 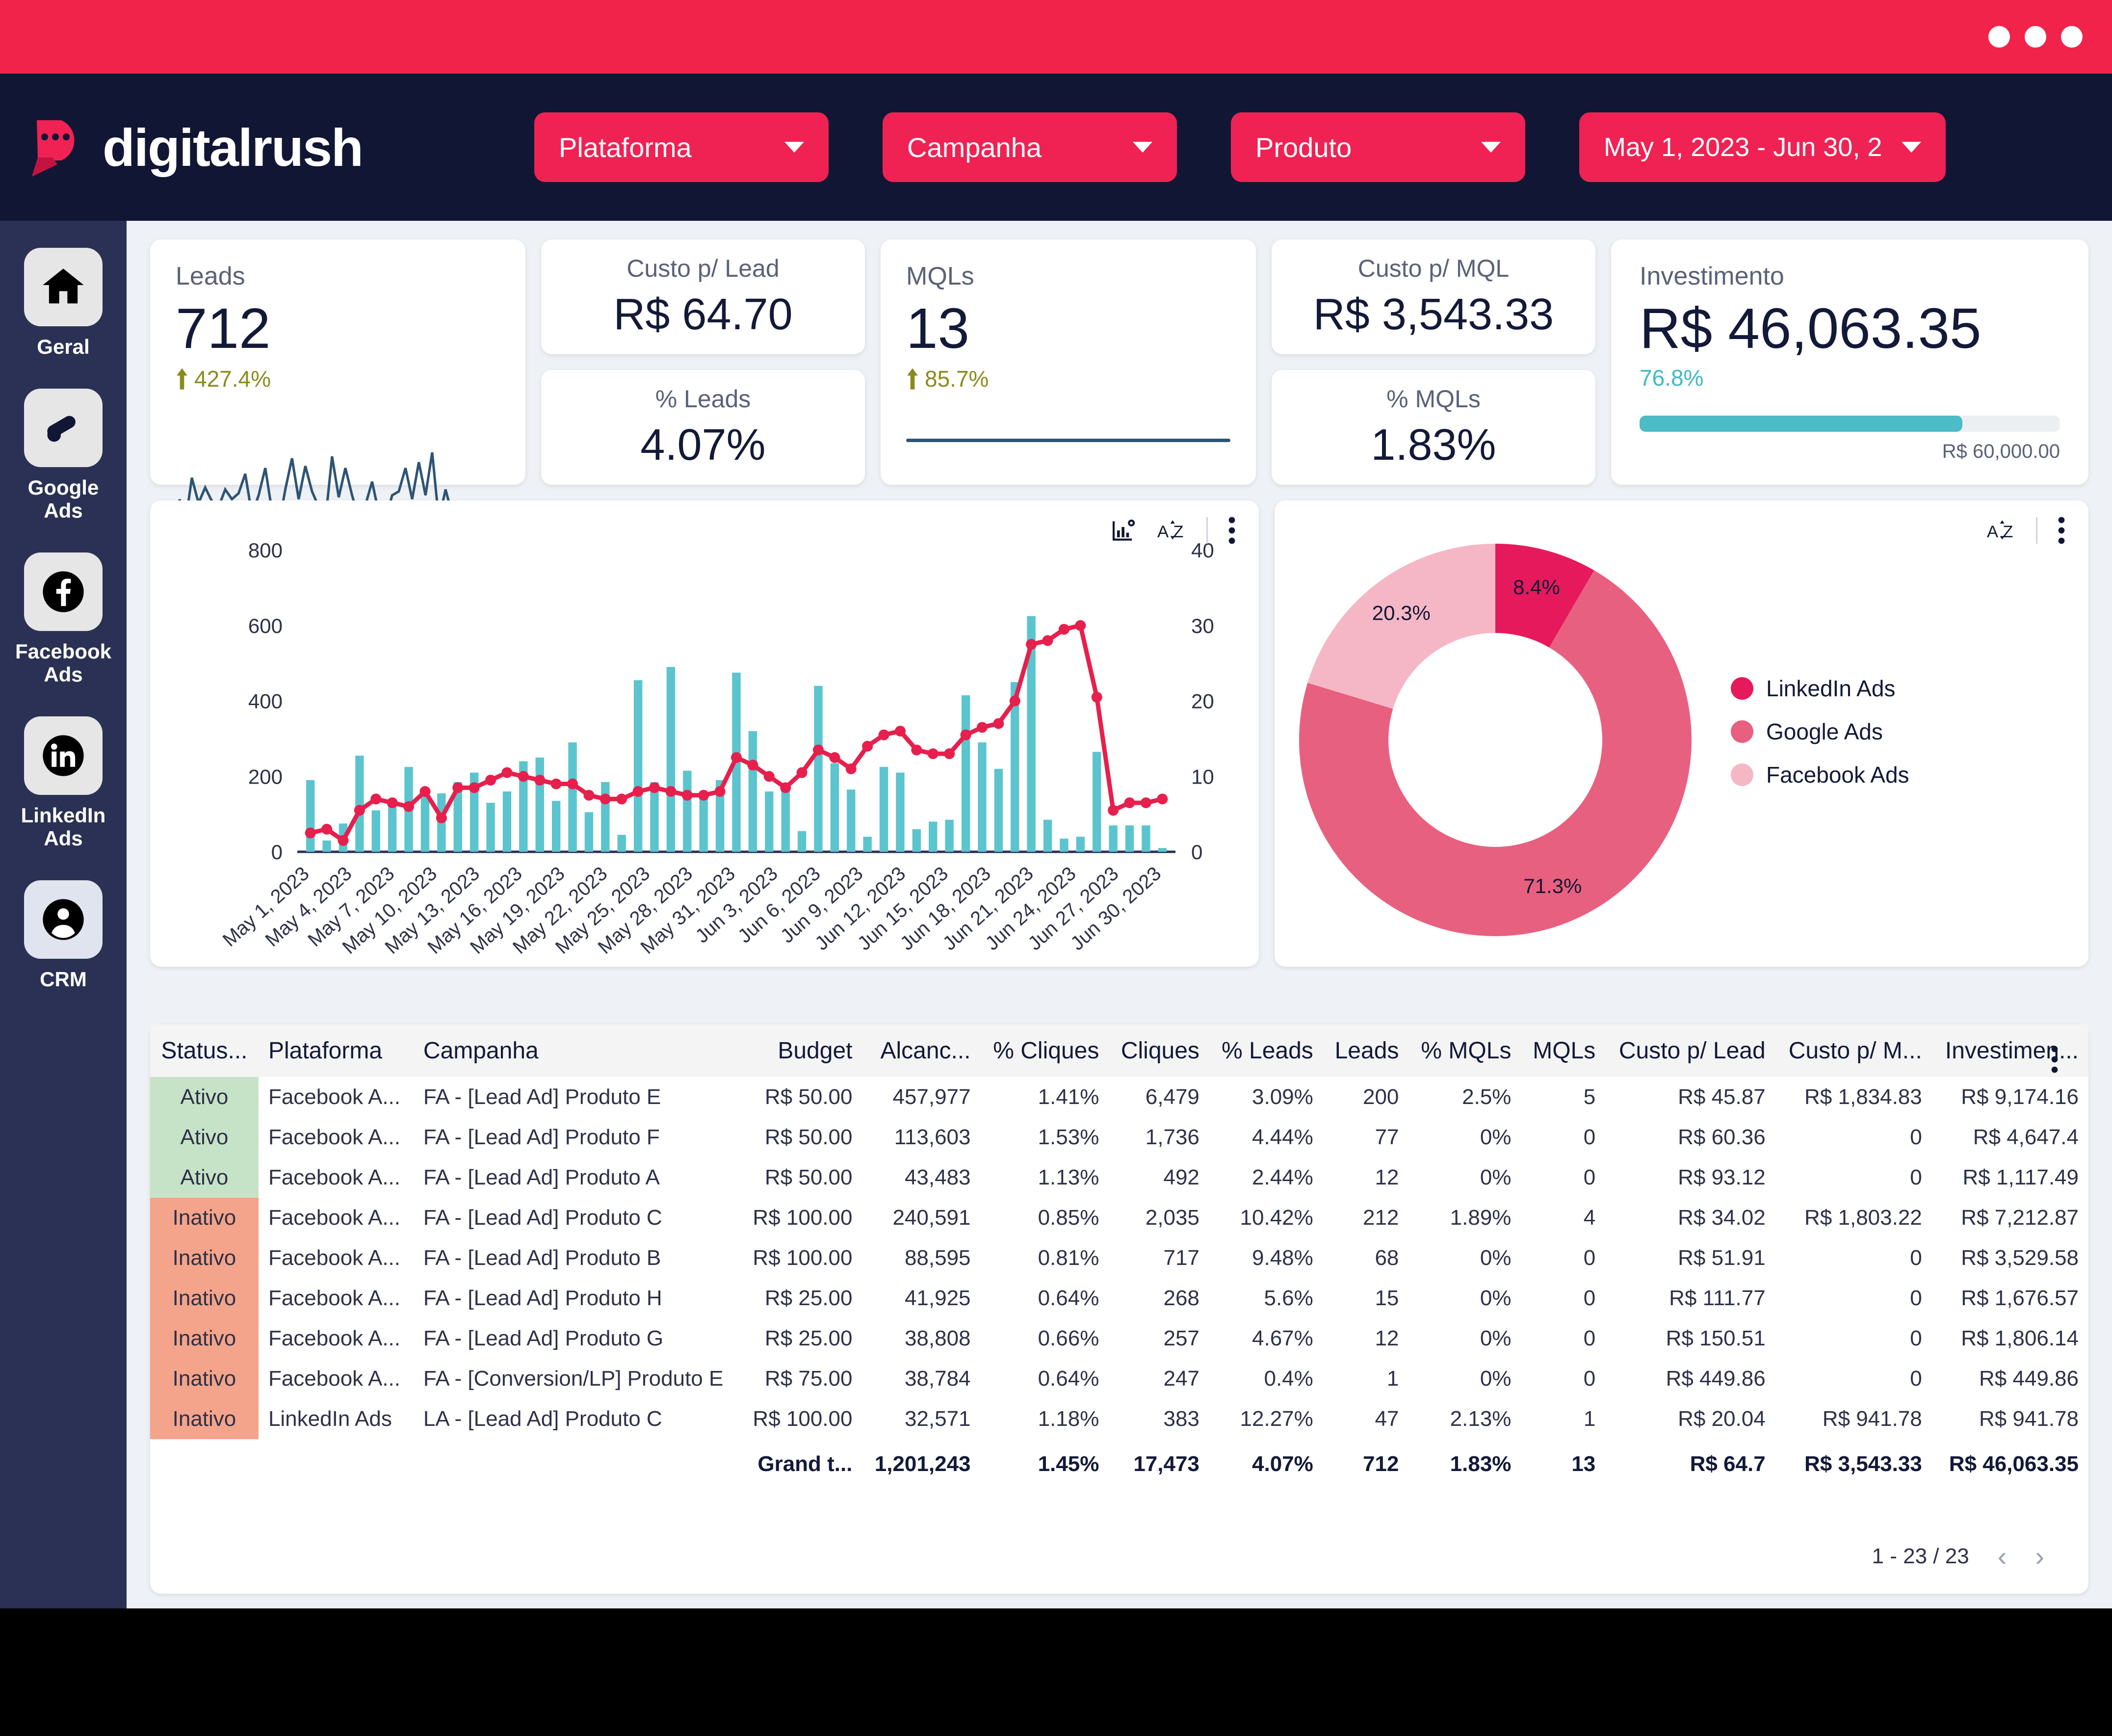 I want to click on table-cell-investimento: R$ 9,174.16, so click(x=2020, y=1097).